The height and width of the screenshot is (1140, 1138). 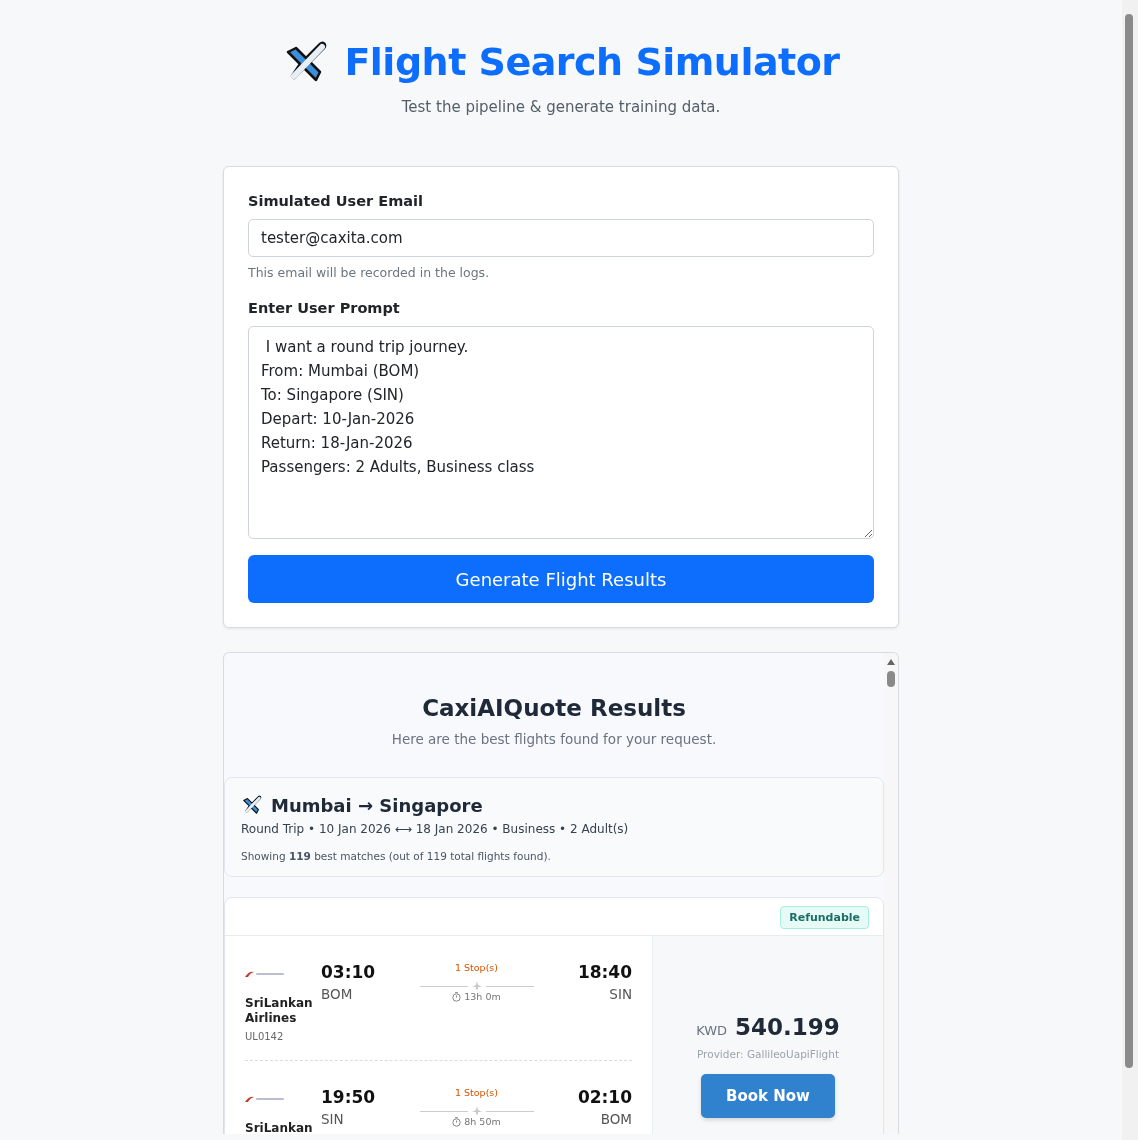 What do you see at coordinates (604, 1097) in the screenshot?
I see `arrival-time: 02:10` at bounding box center [604, 1097].